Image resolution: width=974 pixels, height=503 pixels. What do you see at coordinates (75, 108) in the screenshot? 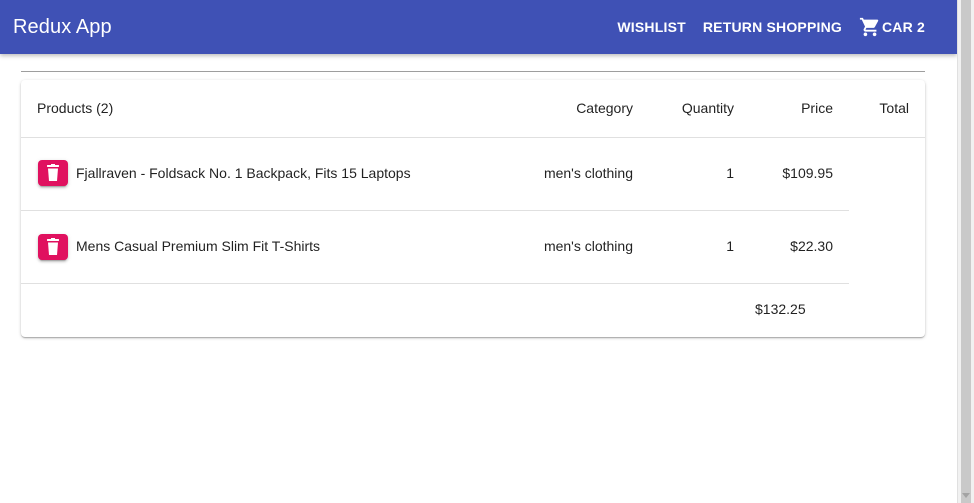
I see `header-products: Products (2)` at bounding box center [75, 108].